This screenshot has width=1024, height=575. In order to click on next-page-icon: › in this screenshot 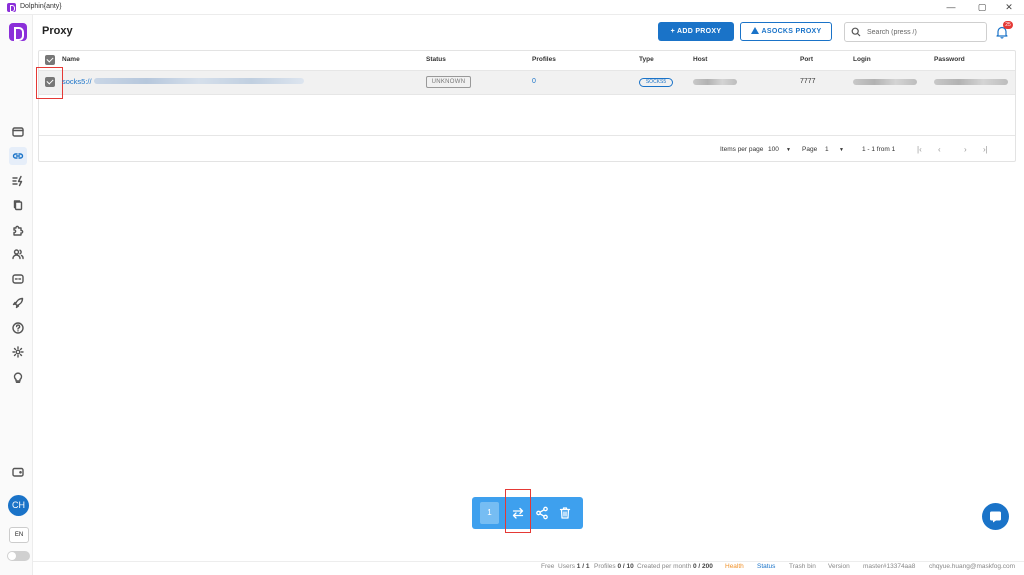, I will do `click(965, 149)`.